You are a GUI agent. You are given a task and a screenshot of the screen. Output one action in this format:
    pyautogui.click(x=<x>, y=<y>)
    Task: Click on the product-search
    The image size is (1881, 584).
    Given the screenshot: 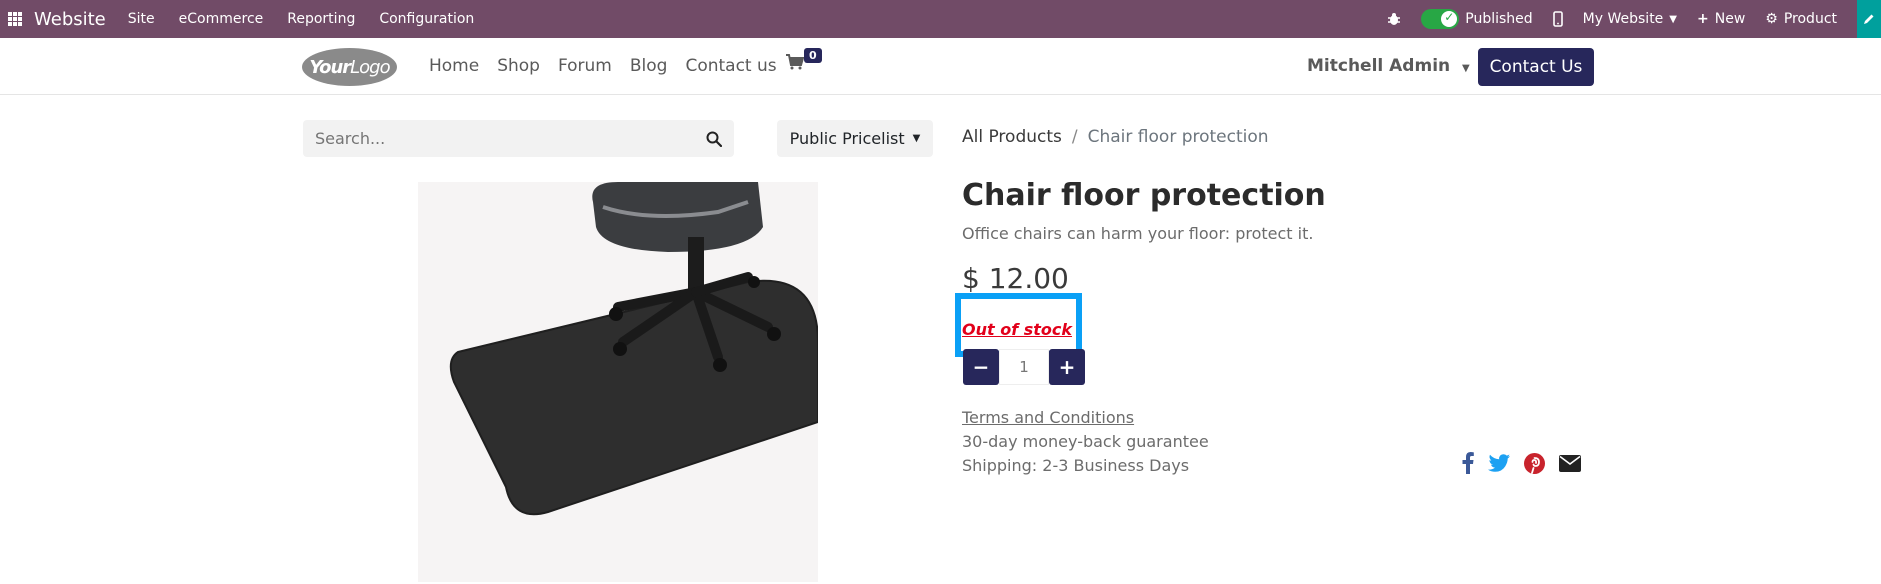 What is the action you would take?
    pyautogui.click(x=518, y=138)
    